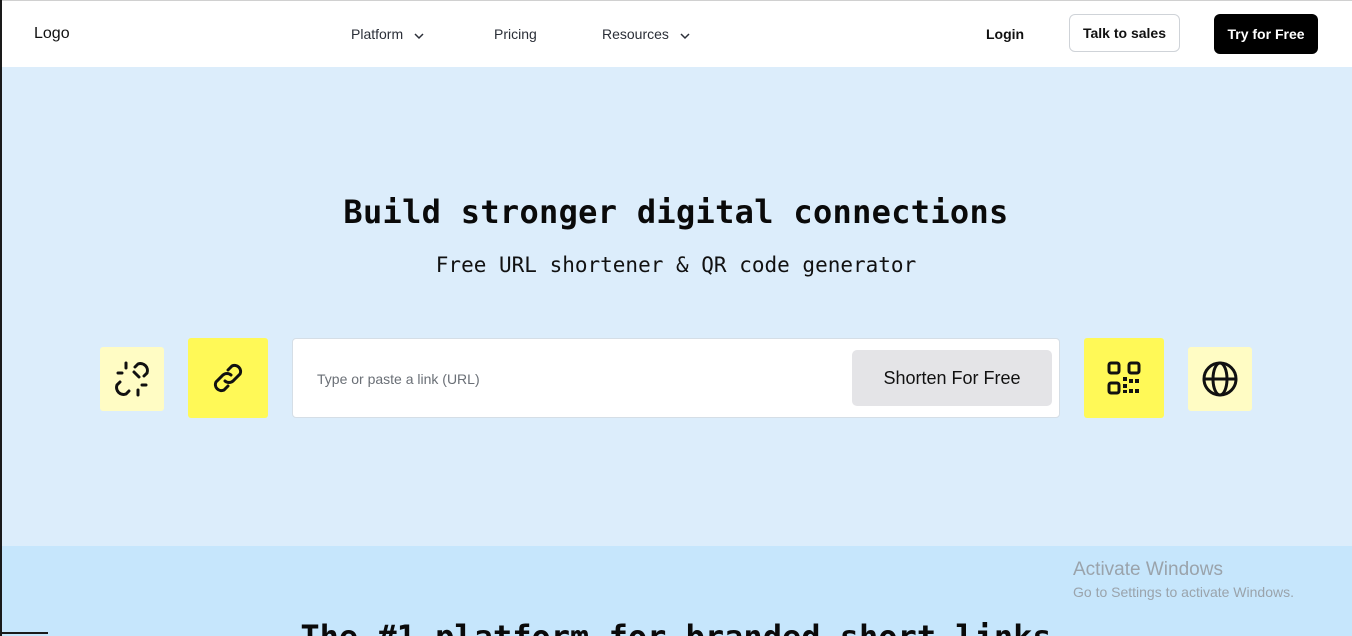 Image resolution: width=1352 pixels, height=636 pixels. I want to click on url-input, so click(577, 379).